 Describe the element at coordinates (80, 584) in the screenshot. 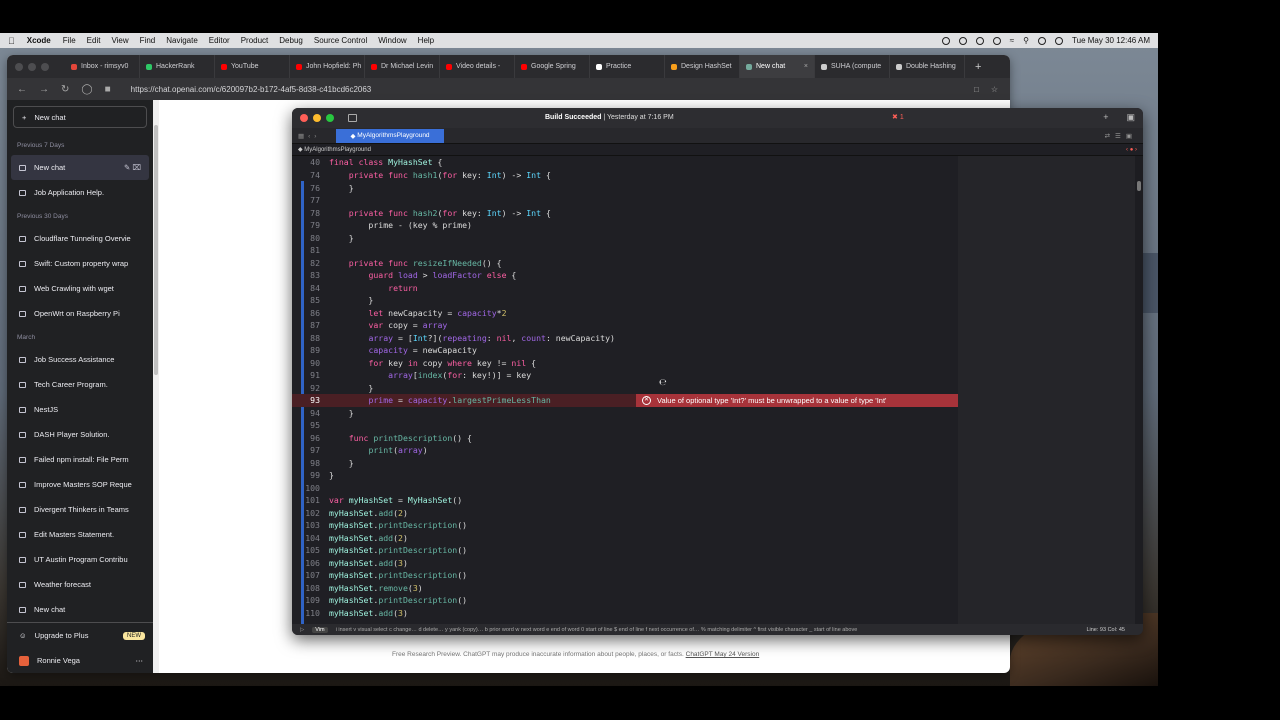

I see `chat-history-item: Weather forecast` at that location.